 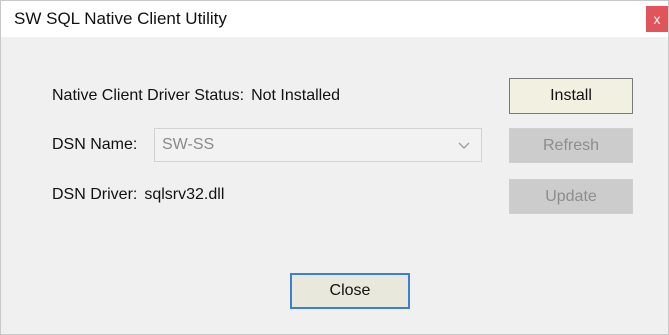 What do you see at coordinates (295, 95) in the screenshot?
I see `driver-status-value: Not Installed` at bounding box center [295, 95].